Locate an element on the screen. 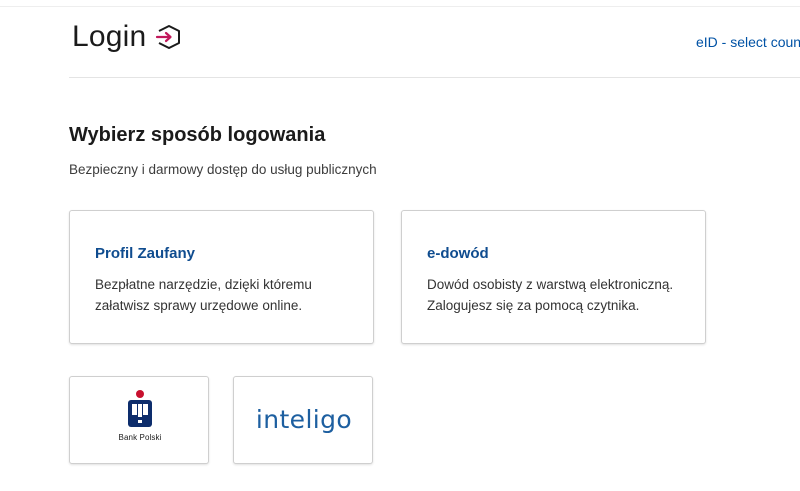  pko-bank-polski-card: Bank Polski is located at coordinates (139, 420).